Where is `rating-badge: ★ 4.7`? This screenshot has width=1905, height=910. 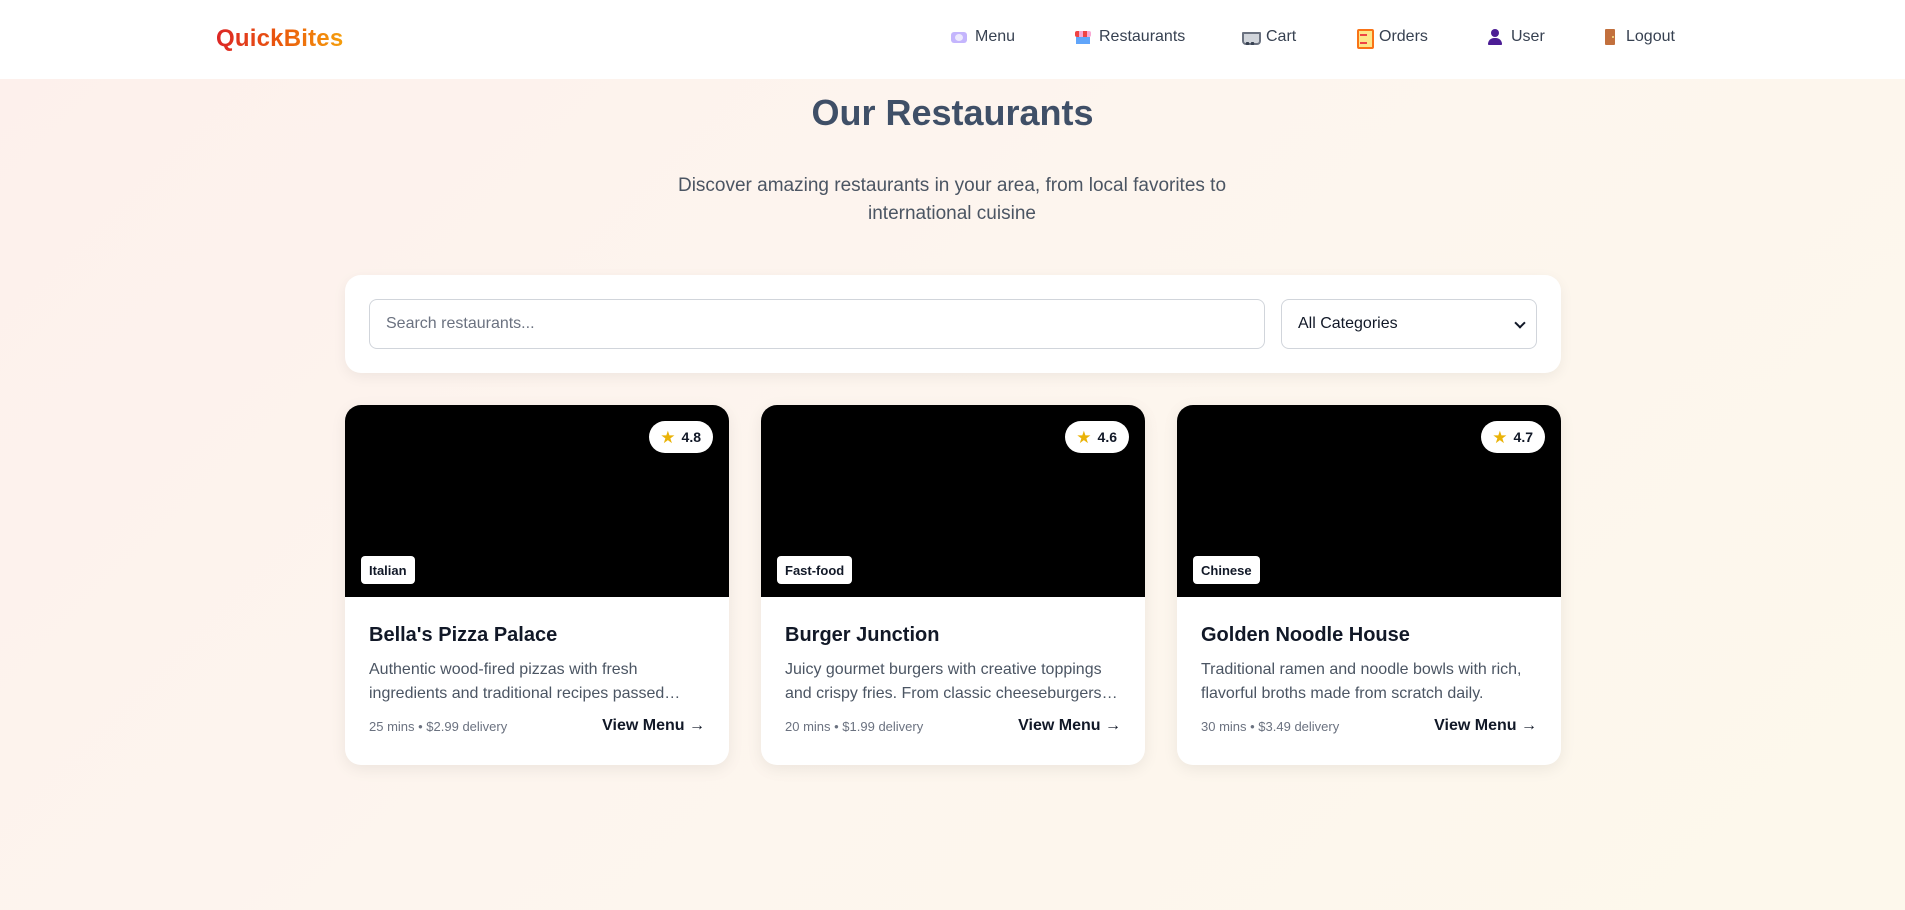 rating-badge: ★ 4.7 is located at coordinates (1513, 437).